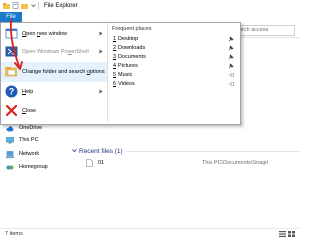 The width and height of the screenshot is (320, 240). I want to click on annotation-arrow, so click(16, 44).